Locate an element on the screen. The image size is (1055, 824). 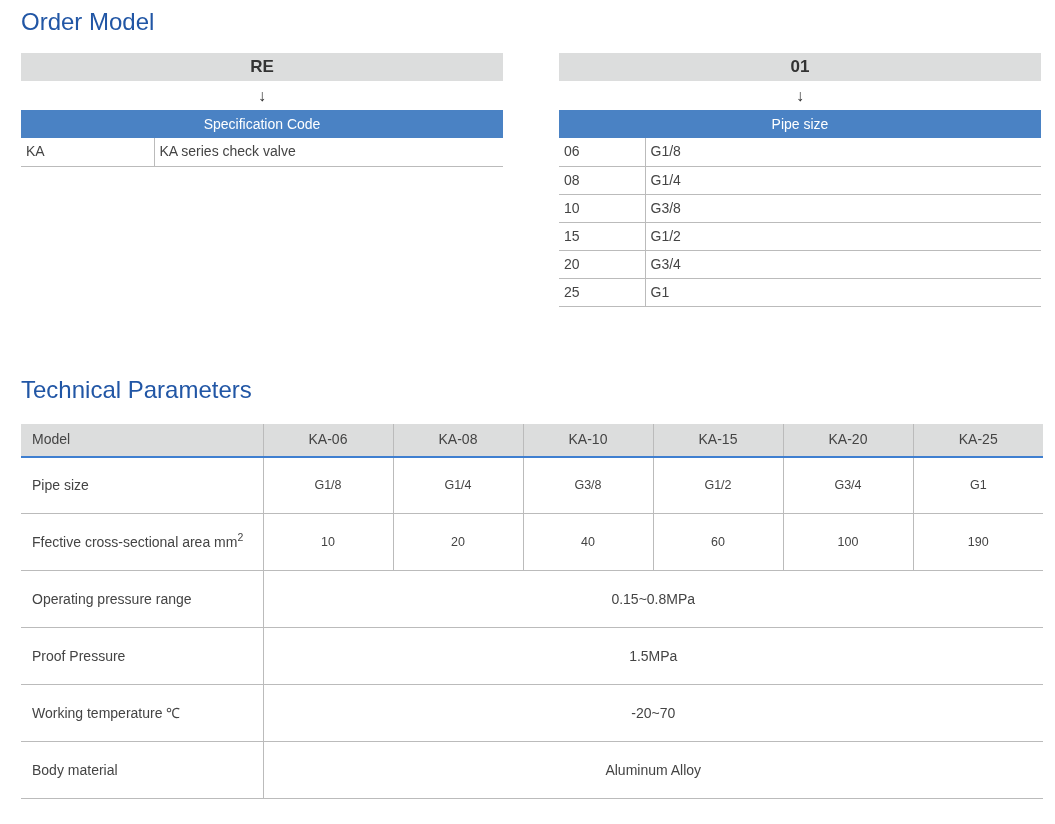
table-cell: Aluminum Alloy is located at coordinates (653, 770).